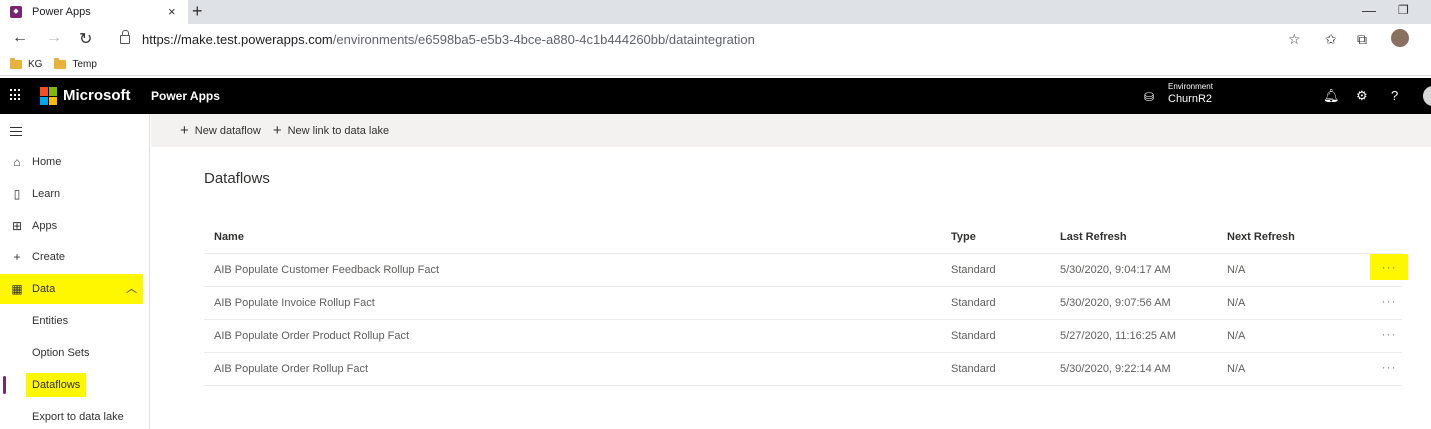 The height and width of the screenshot is (429, 1431). I want to click on settings-gear-icon: ⚙, so click(1362, 96).